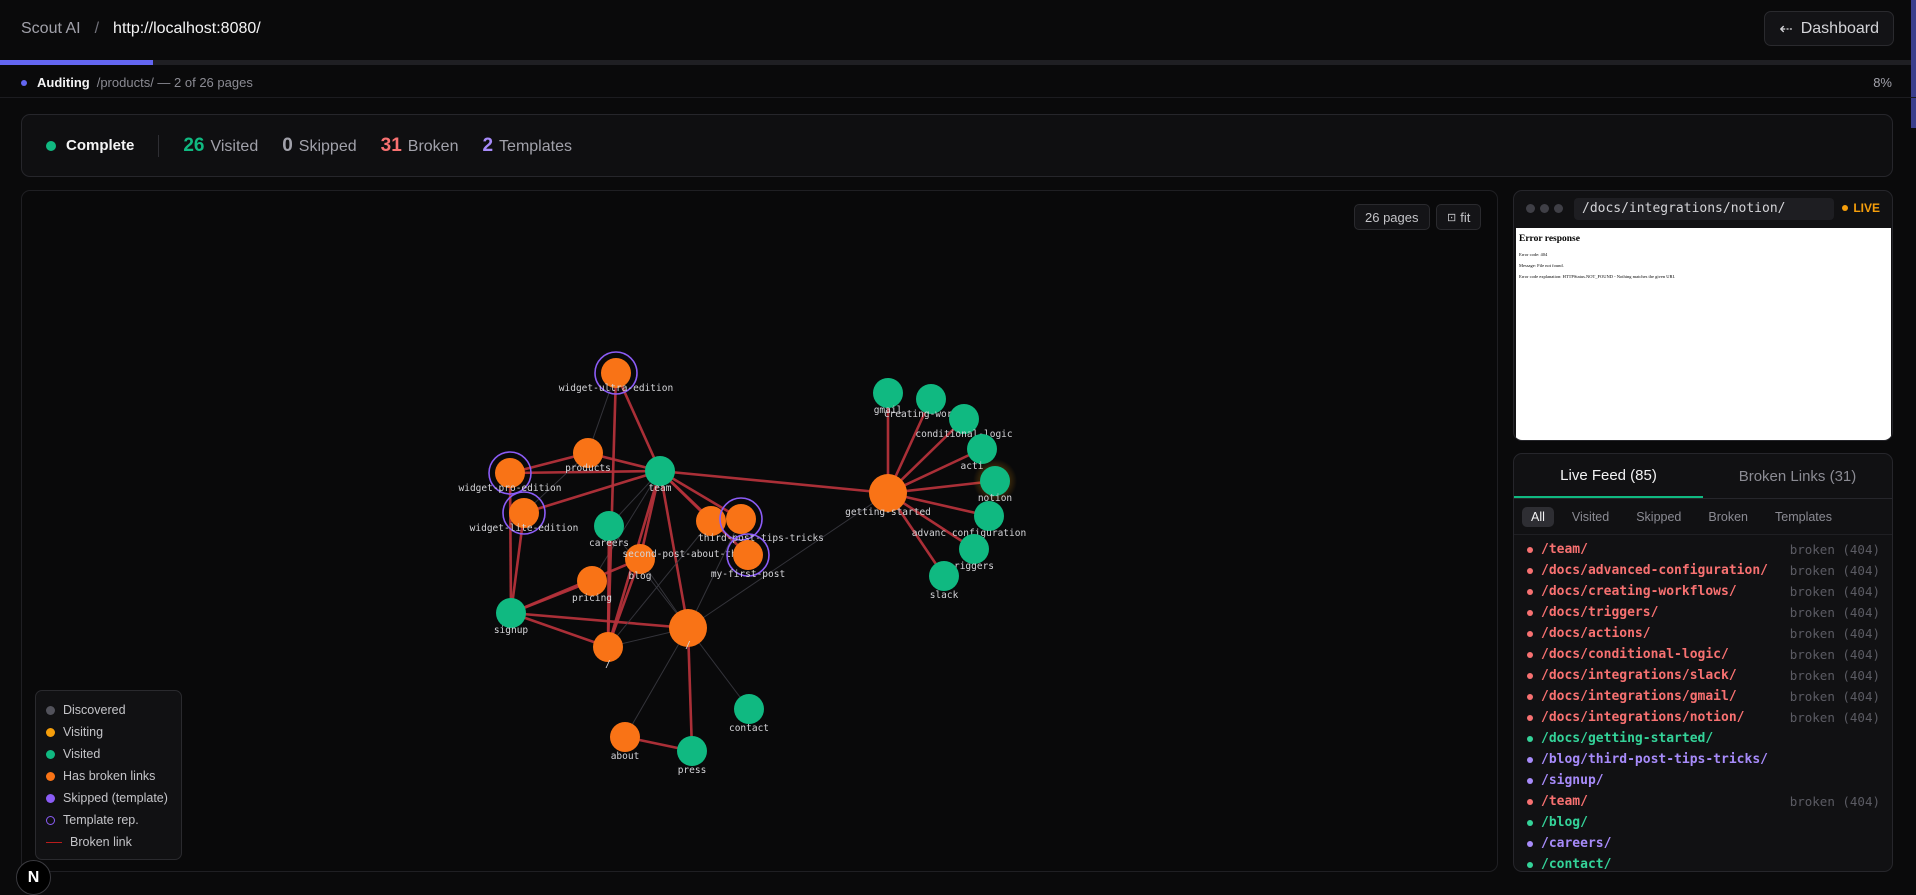 This screenshot has width=1916, height=895. I want to click on feed-row: /docs/creating-workflows/broken (404), so click(1703, 591).